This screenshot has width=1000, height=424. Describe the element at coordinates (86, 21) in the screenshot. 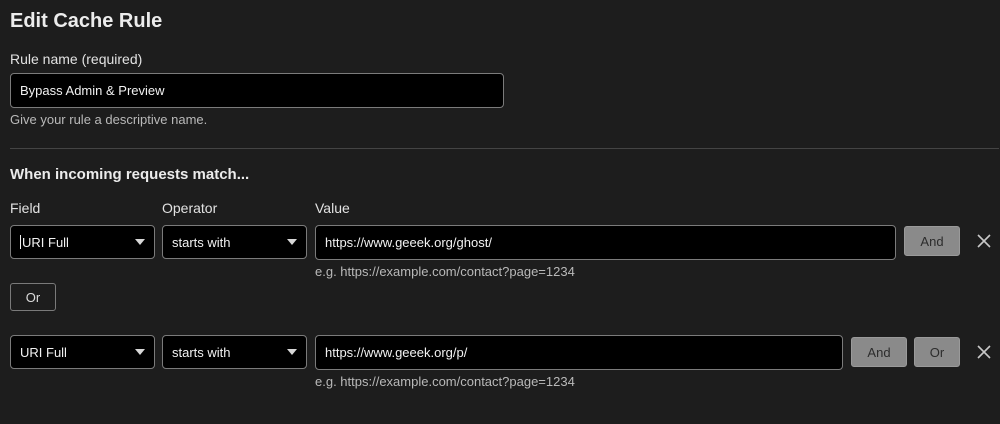

I see `page-title: Edit Cache Rule` at that location.